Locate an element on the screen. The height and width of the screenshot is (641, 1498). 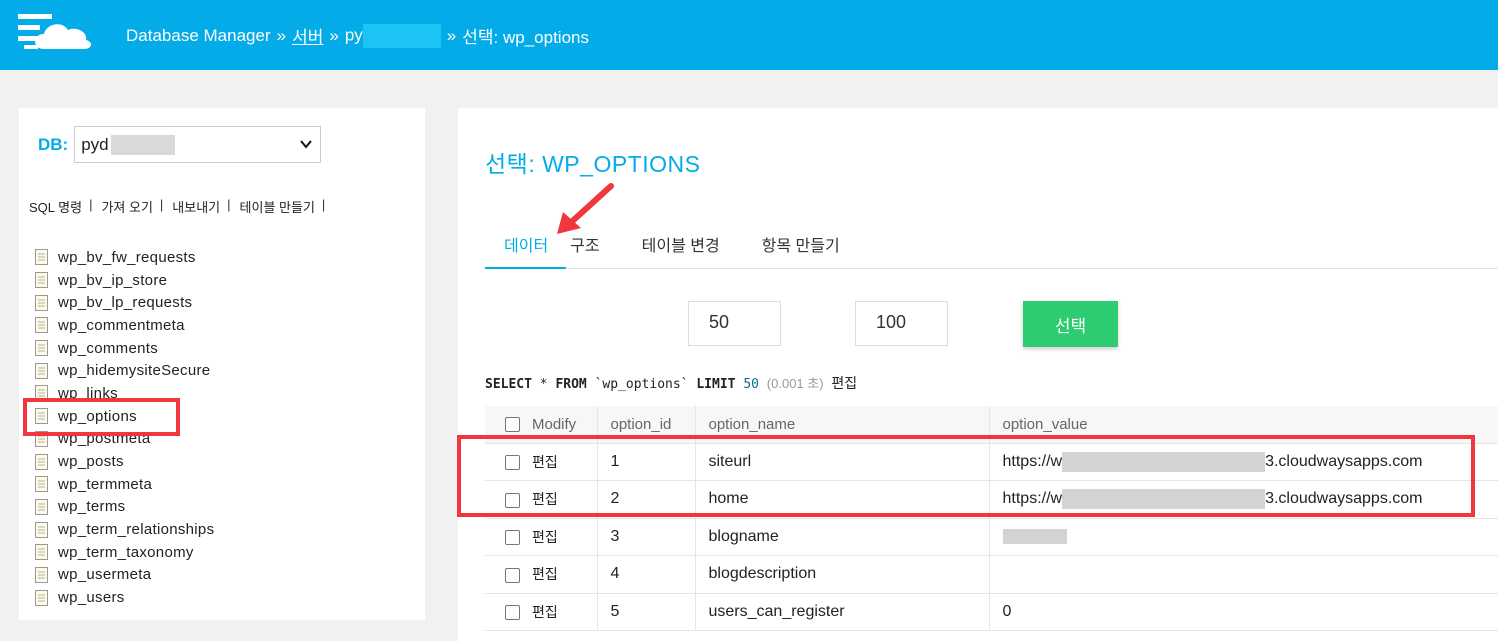
table-list-label: wp_hidemysiteSecure is located at coordinates (134, 371).